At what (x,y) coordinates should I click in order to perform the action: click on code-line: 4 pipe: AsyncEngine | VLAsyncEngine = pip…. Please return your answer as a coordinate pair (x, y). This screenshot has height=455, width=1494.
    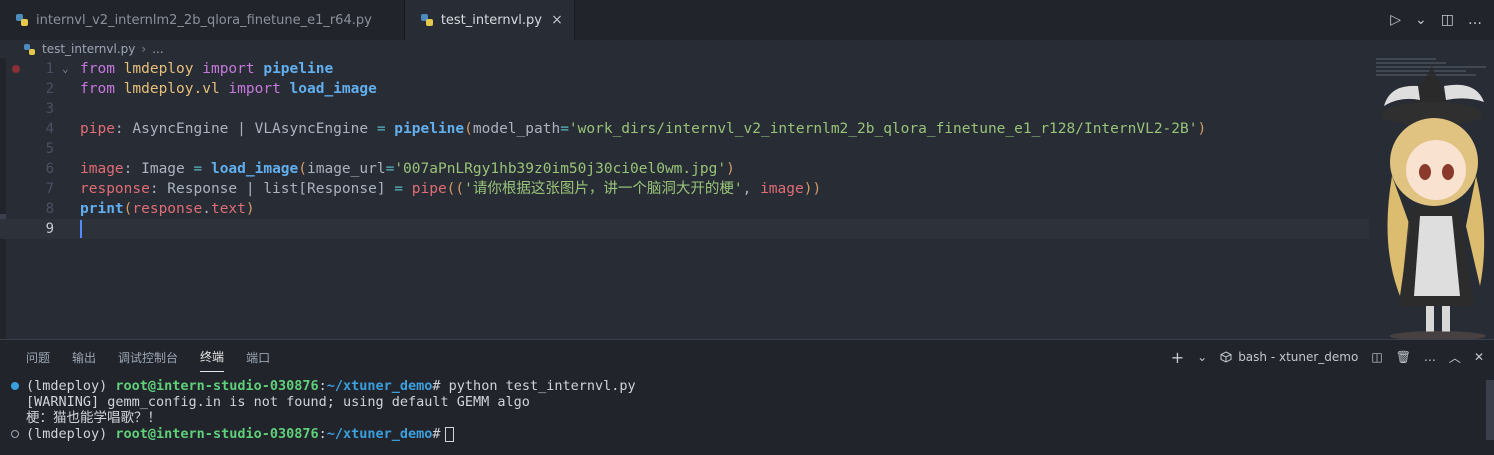
    Looking at the image, I should click on (747, 129).